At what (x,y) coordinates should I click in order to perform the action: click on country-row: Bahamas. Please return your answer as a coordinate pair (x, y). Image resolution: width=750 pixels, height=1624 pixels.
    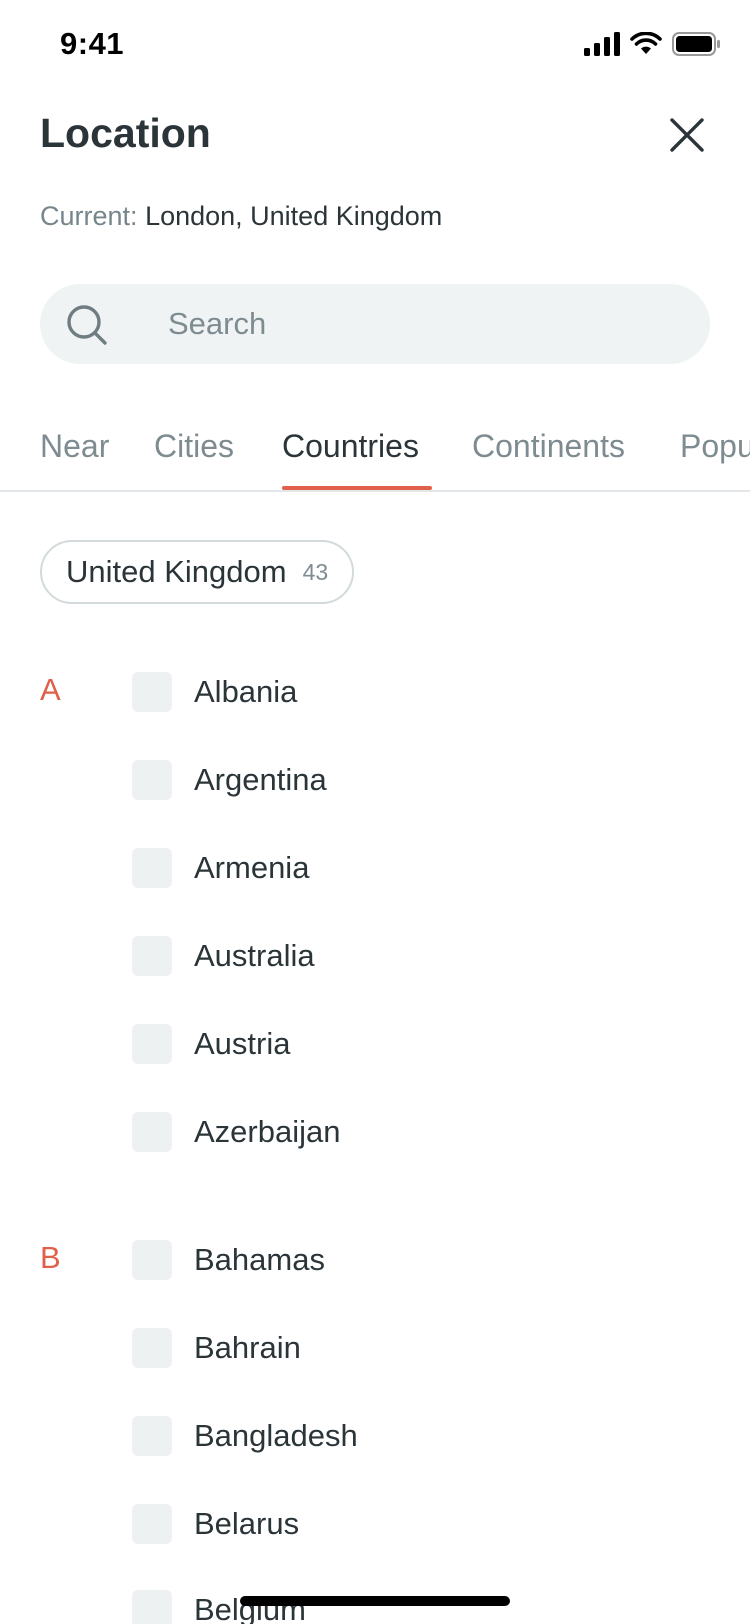
    Looking at the image, I should click on (228, 1260).